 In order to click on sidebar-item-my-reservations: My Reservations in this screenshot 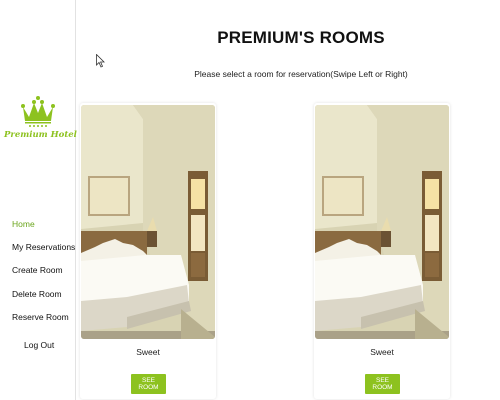, I will do `click(43, 247)`.